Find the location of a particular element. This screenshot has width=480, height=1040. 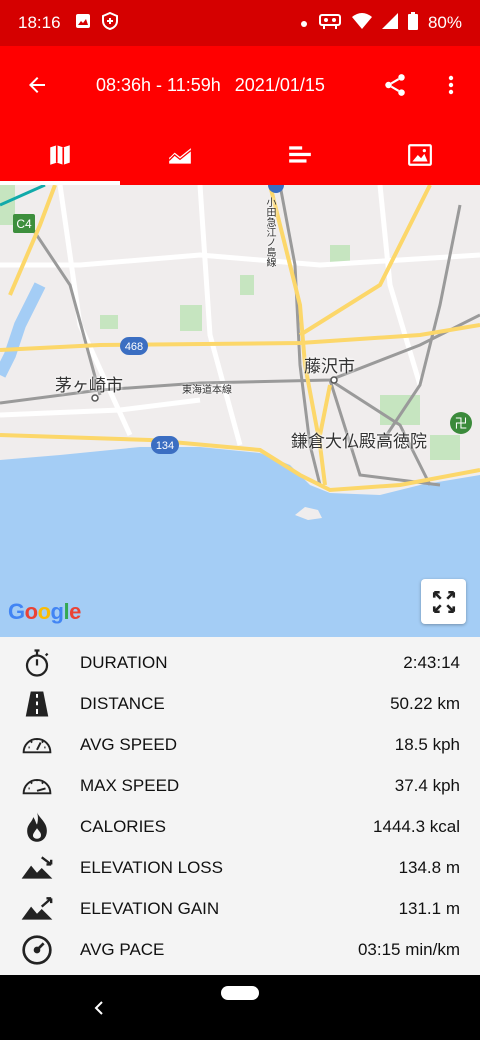

stat-row-elevation-loss: ELEVATION LOSS 134.8 m is located at coordinates (240, 867).